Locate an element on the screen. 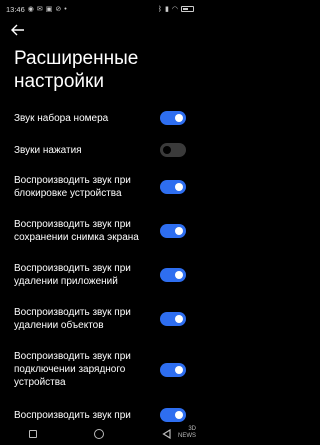 Image resolution: width=320 pixels, height=445 pixels. page-title-line2: настройки is located at coordinates (59, 81).